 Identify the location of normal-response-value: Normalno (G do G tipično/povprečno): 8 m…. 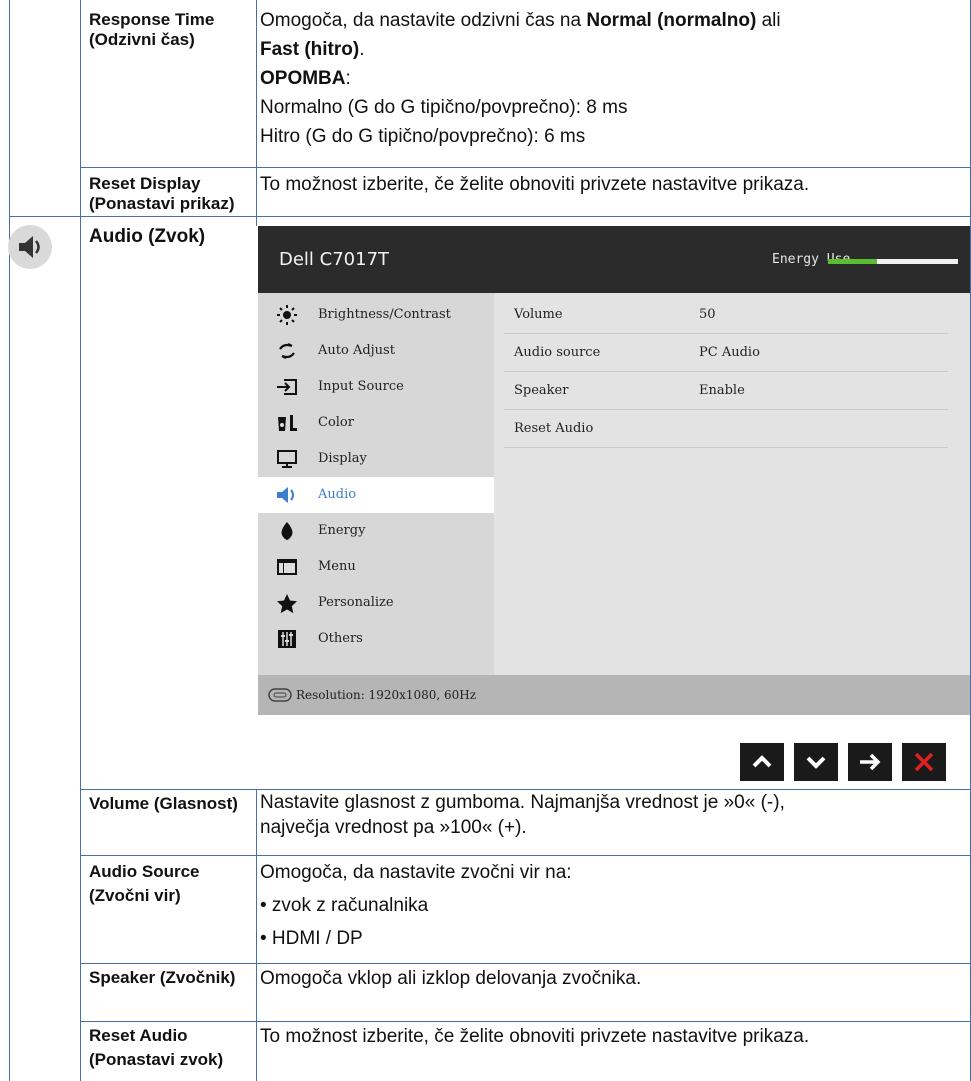
(444, 107).